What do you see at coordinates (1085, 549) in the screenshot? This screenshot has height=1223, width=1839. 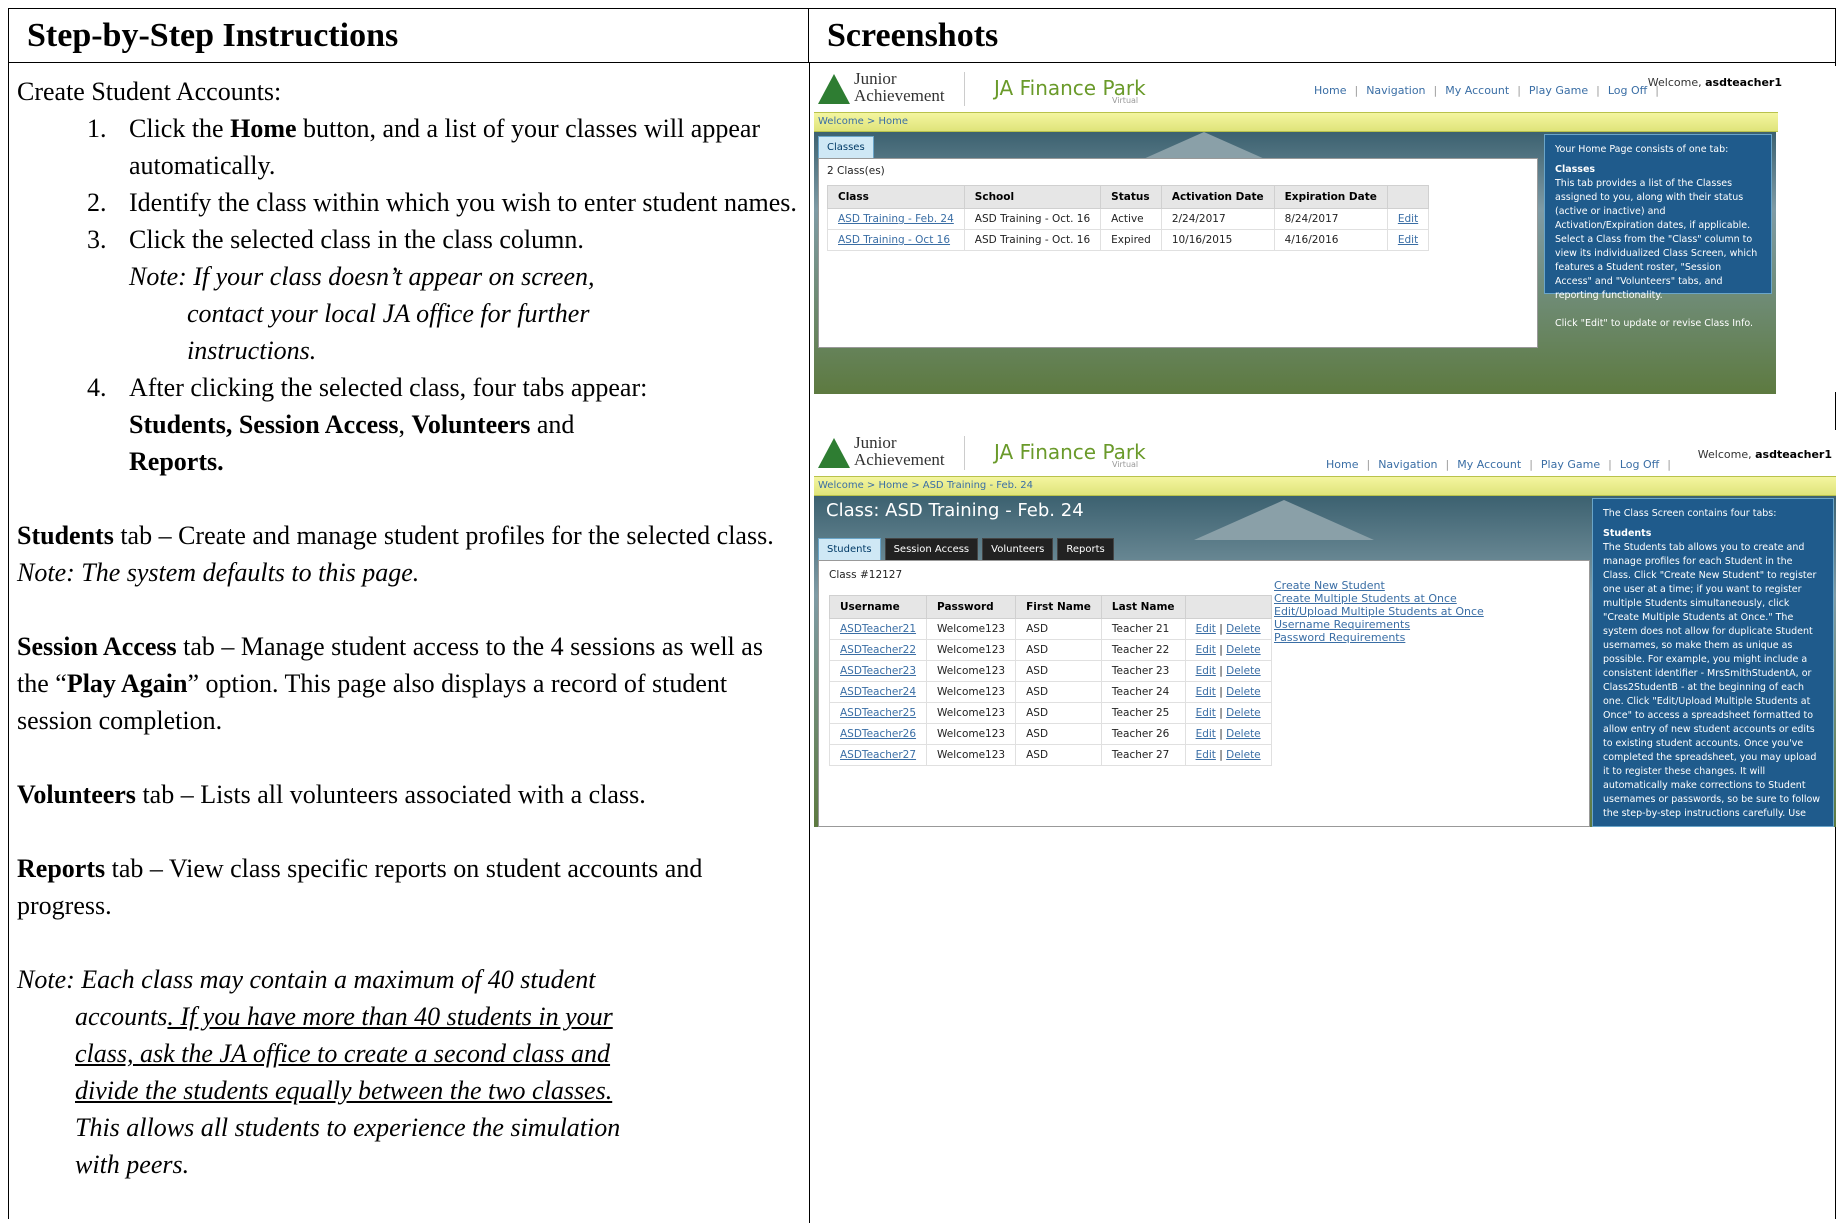 I see `tab-reports: Reports` at bounding box center [1085, 549].